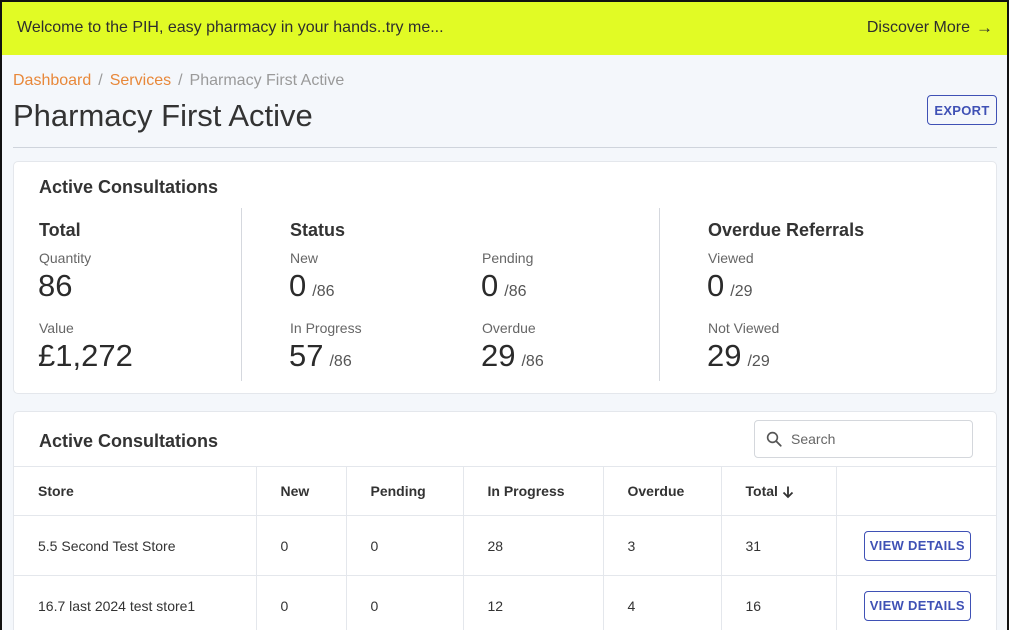 Image resolution: width=1009 pixels, height=630 pixels. I want to click on referrals-not-viewed-label: Not Viewed, so click(744, 328).